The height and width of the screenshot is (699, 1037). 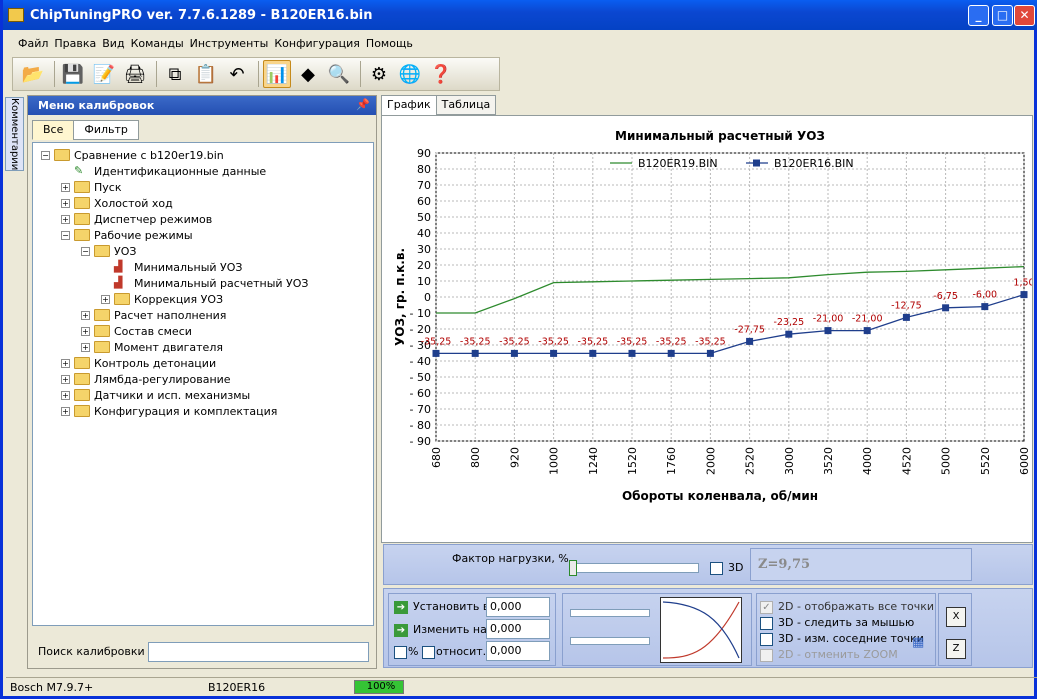 I want to click on menu-edit: Правка, so click(x=75, y=43).